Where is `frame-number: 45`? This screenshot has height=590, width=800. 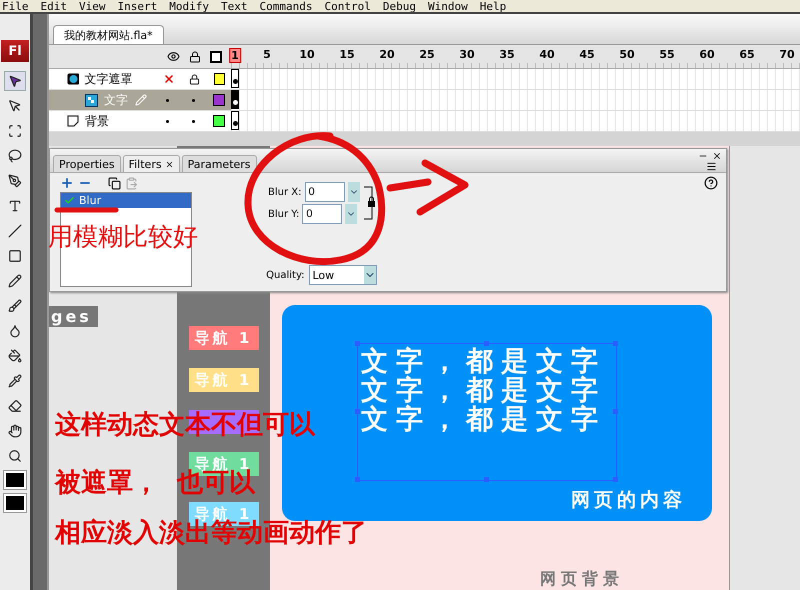 frame-number: 45 is located at coordinates (587, 54).